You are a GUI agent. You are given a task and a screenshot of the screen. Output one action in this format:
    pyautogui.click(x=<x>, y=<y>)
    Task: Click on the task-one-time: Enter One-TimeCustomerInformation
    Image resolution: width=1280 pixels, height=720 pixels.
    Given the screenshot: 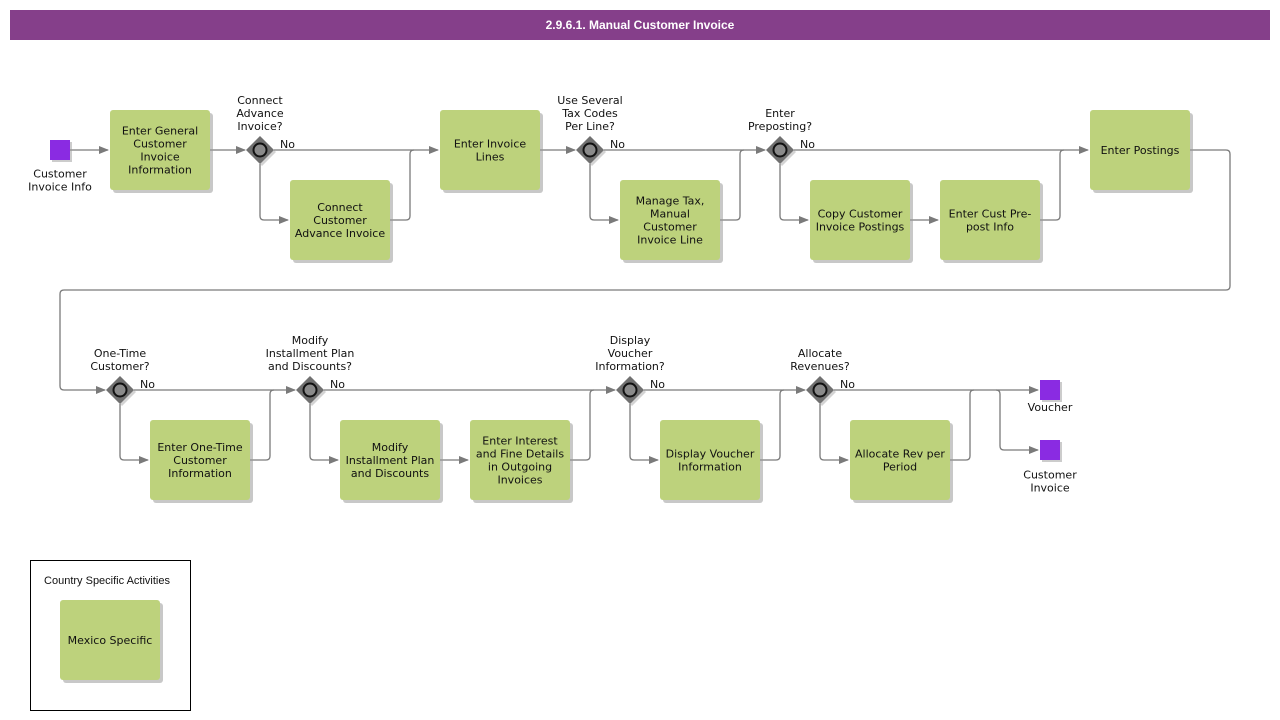 What is the action you would take?
    pyautogui.click(x=201, y=461)
    